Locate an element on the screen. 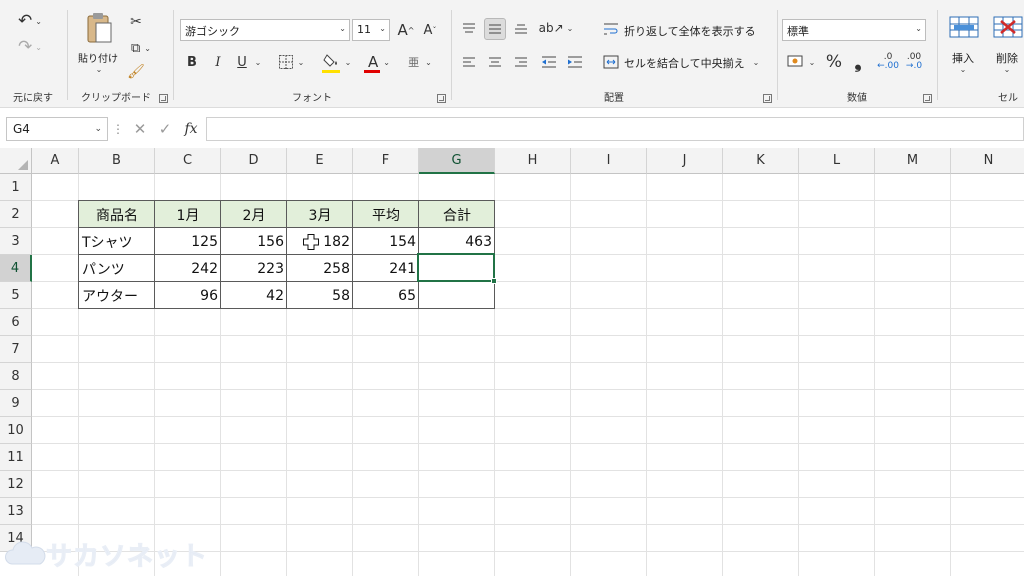 This screenshot has height=576, width=1024. italic-button: I is located at coordinates (218, 62).